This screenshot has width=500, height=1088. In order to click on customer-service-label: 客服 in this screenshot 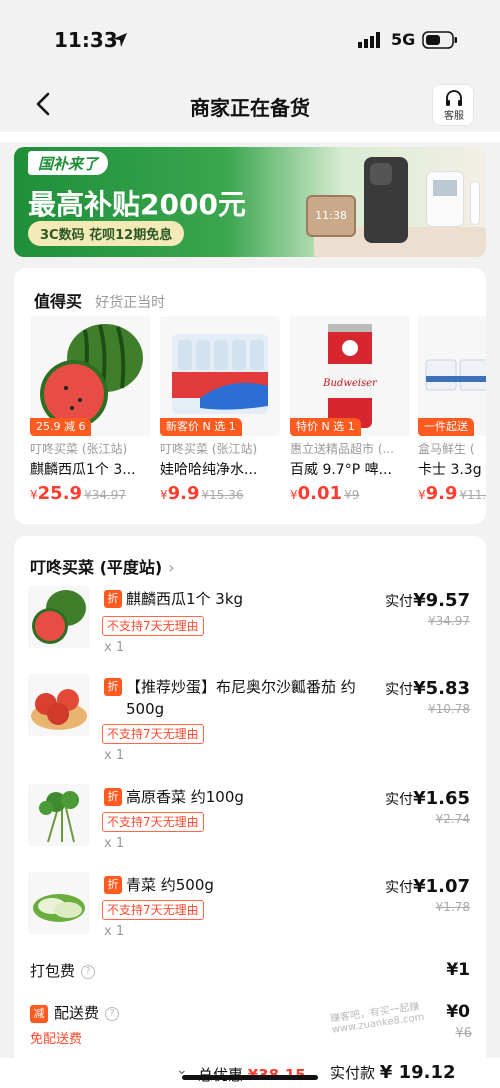, I will do `click(454, 116)`.